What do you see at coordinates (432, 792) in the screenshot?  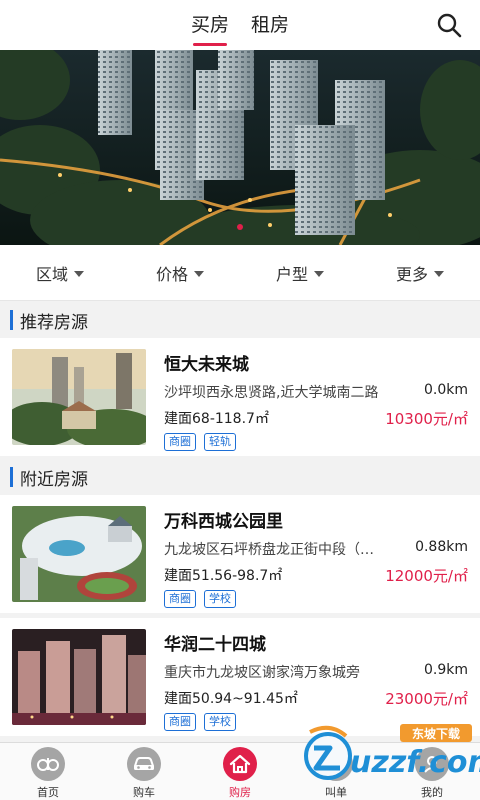 I see `nav-label: 我的` at bounding box center [432, 792].